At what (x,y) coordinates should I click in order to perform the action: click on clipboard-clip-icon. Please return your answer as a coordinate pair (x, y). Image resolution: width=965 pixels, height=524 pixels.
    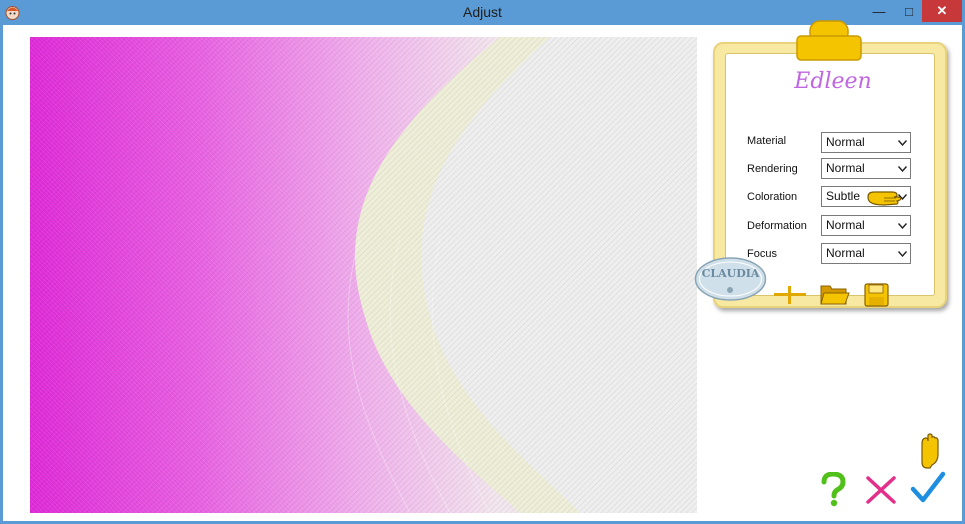
    Looking at the image, I should click on (829, 40).